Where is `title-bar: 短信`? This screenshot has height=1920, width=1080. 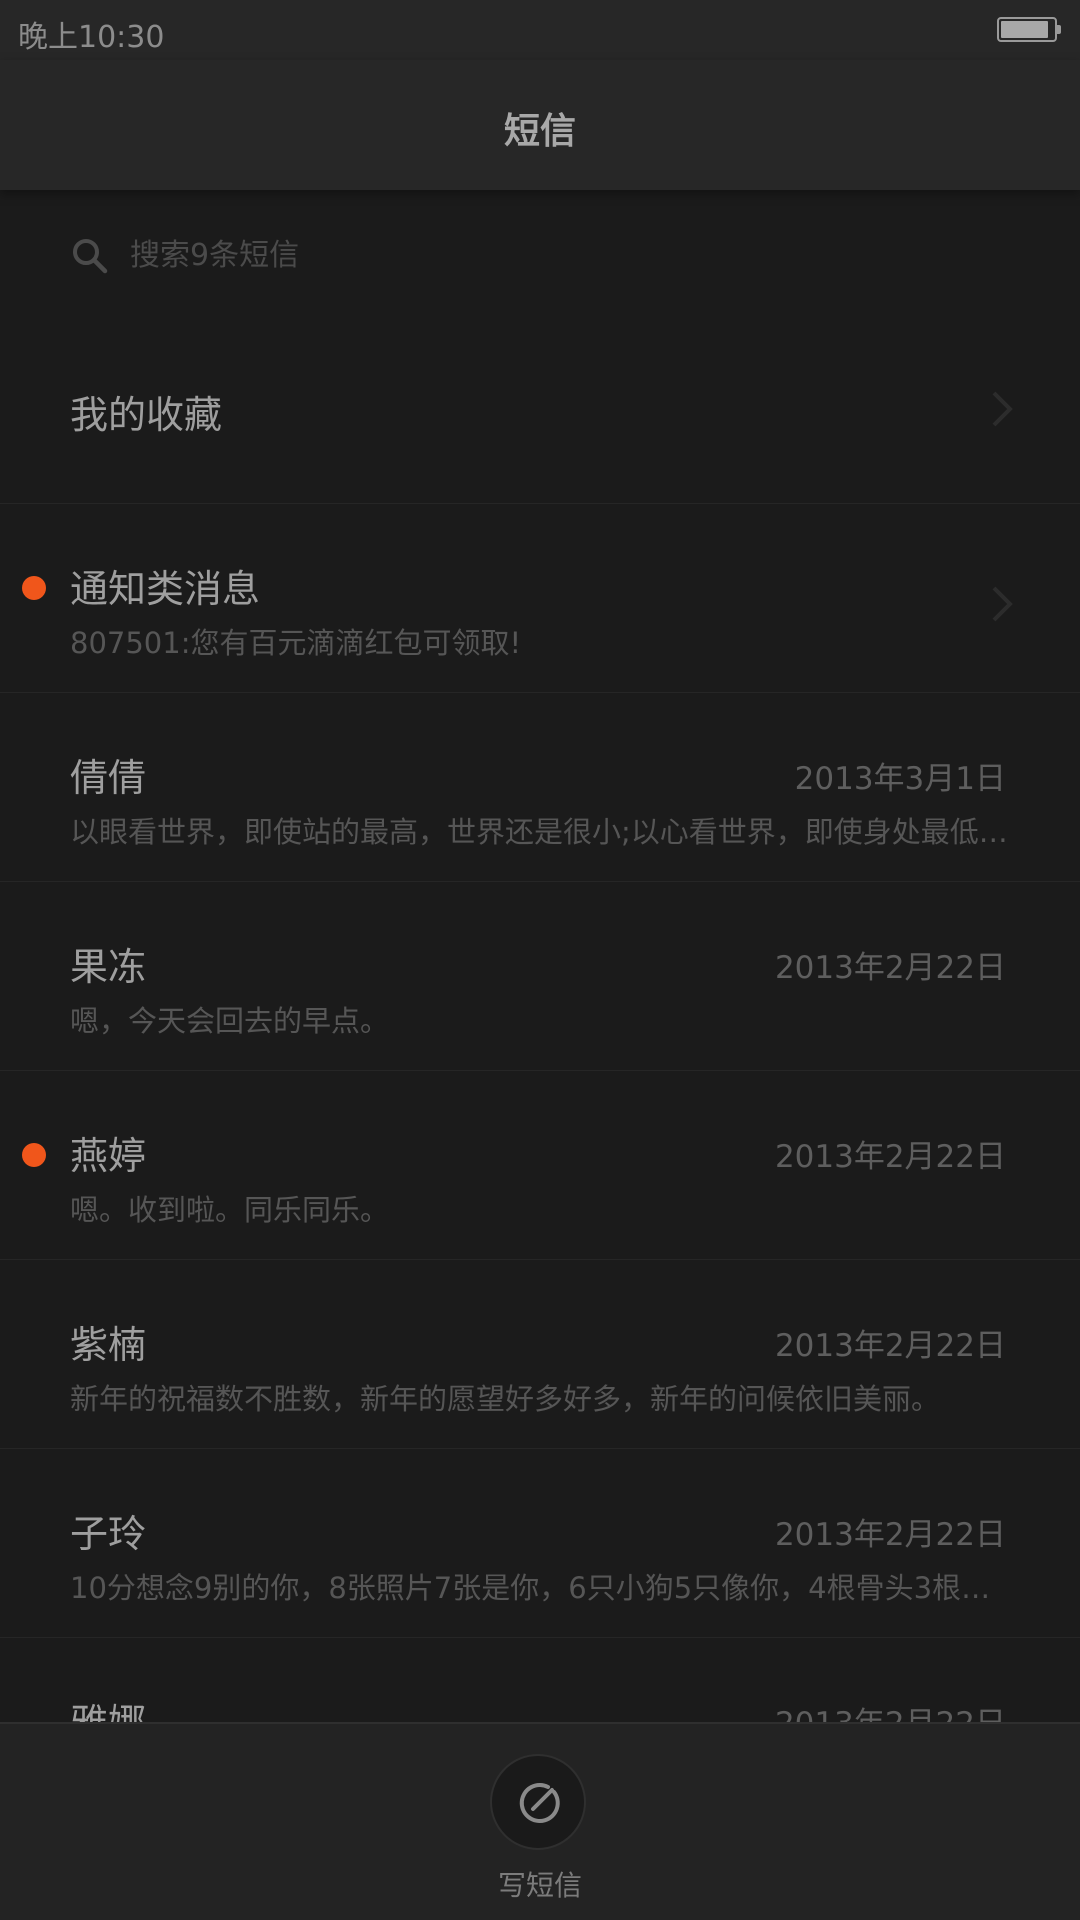 title-bar: 短信 is located at coordinates (540, 125).